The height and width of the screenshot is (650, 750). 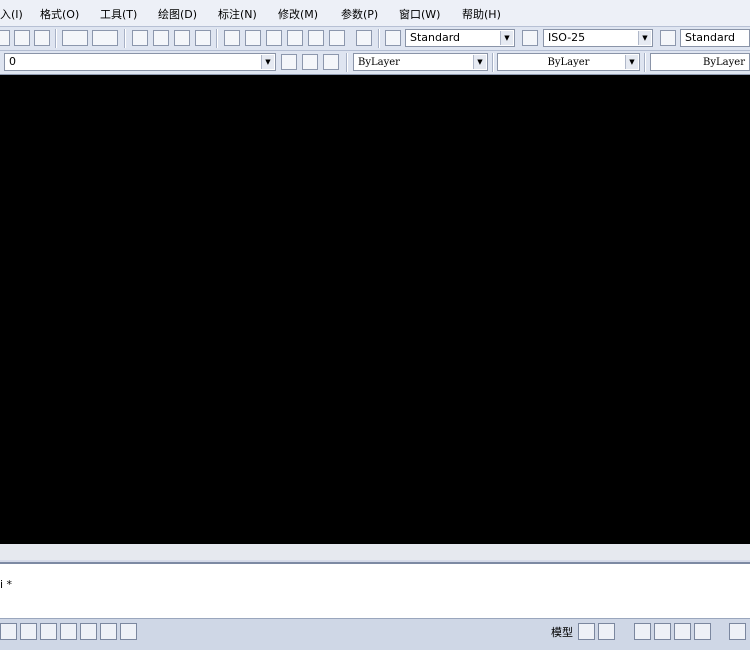 What do you see at coordinates (419, 14) in the screenshot?
I see `menu-item-window: 窗口(W)` at bounding box center [419, 14].